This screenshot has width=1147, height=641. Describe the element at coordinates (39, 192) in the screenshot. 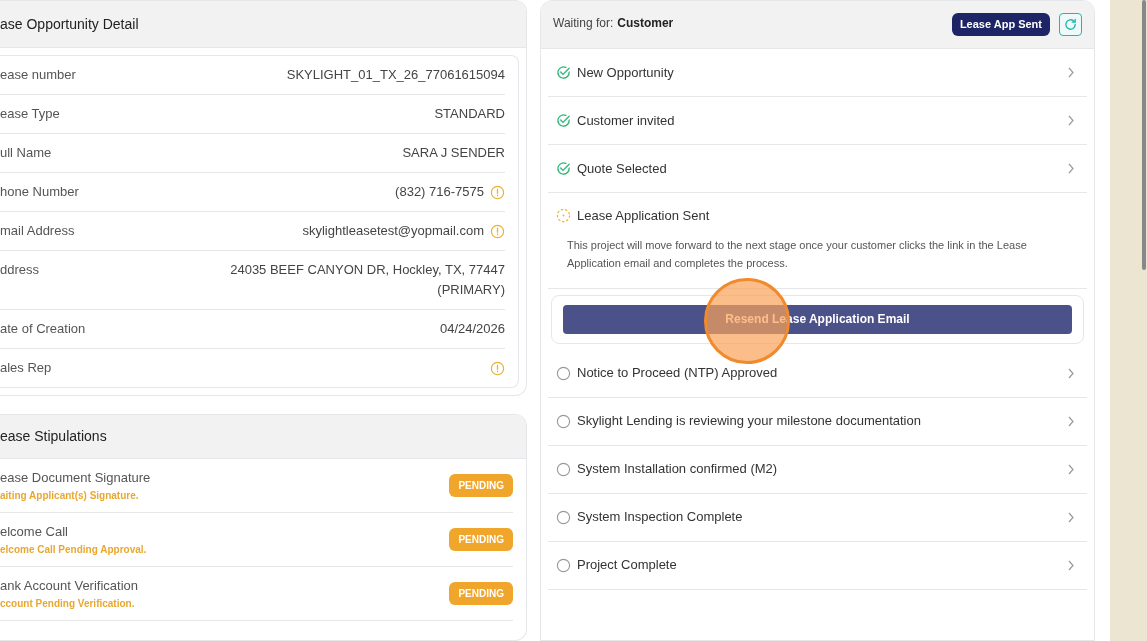

I see `field-label: hone Number` at that location.